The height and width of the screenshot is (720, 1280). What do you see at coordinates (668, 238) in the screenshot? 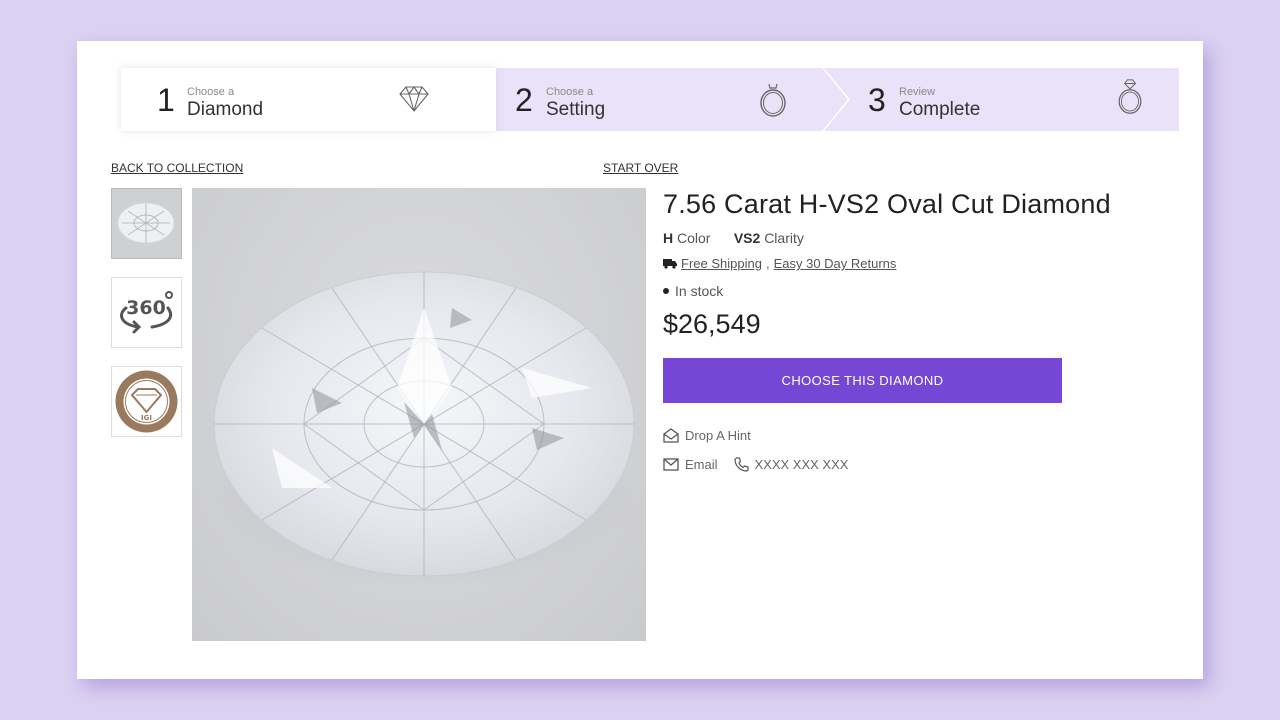
I see `color-value: H` at bounding box center [668, 238].